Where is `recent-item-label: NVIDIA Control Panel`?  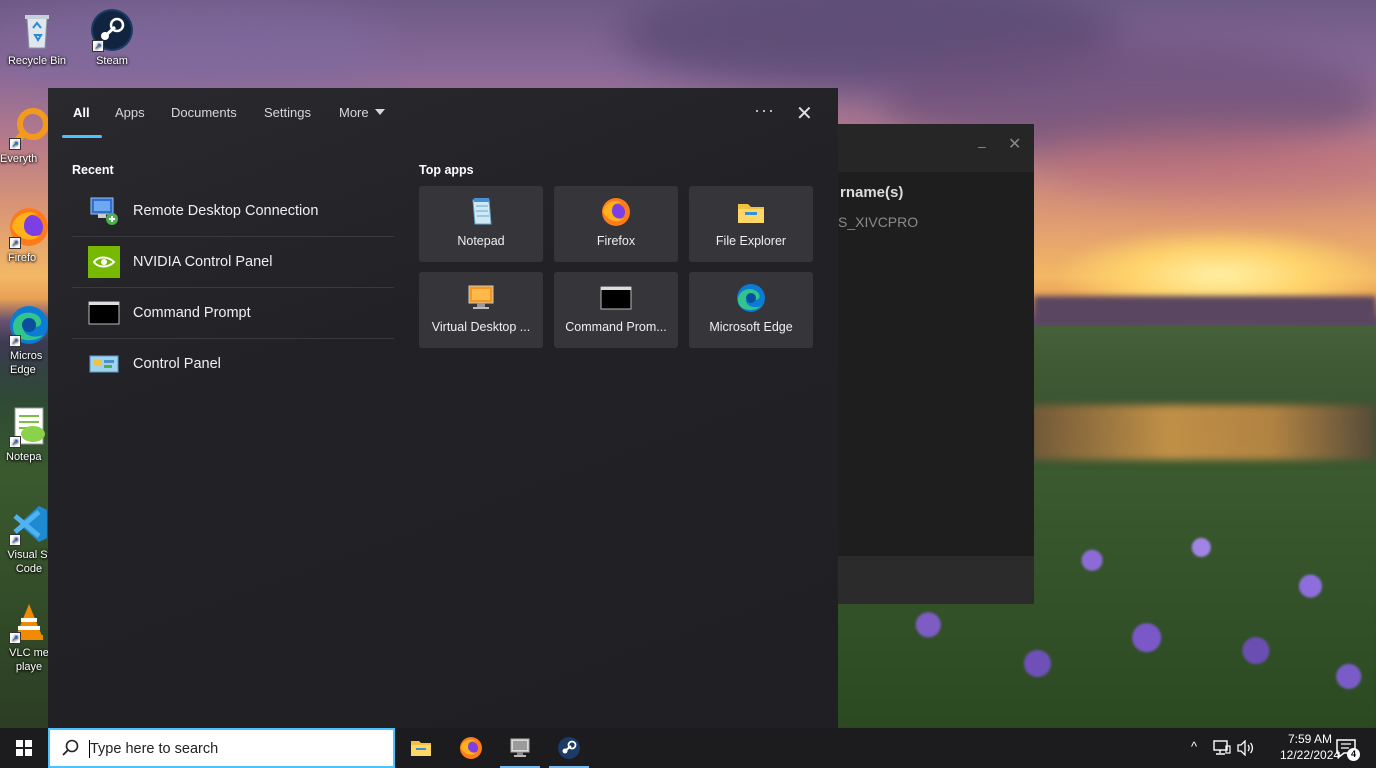 recent-item-label: NVIDIA Control Panel is located at coordinates (203, 262).